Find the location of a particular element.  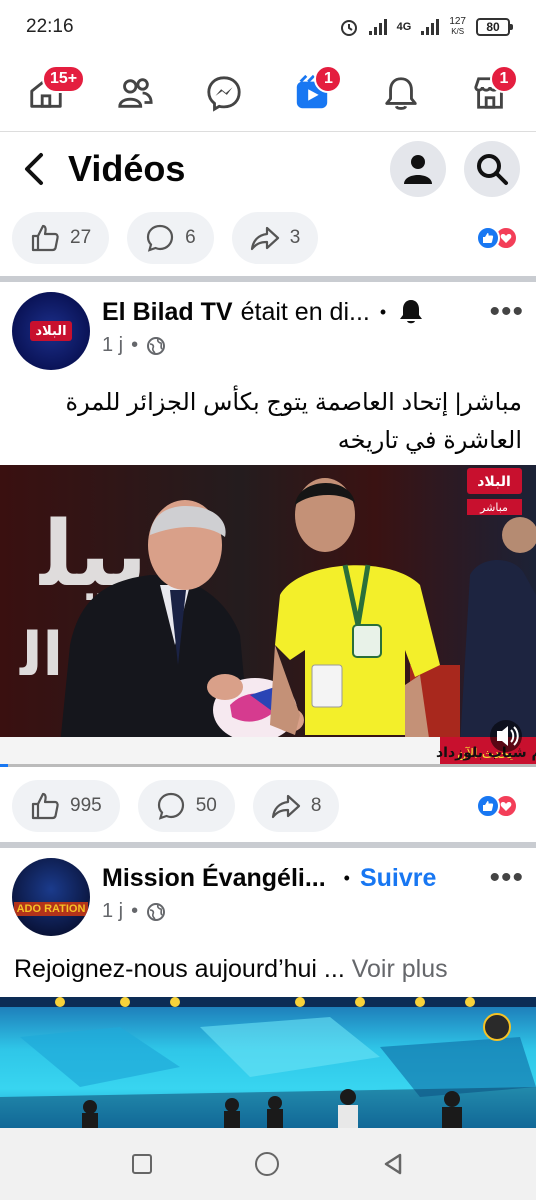

post1-reaction-row: 995 50 8 is located at coordinates (268, 806).